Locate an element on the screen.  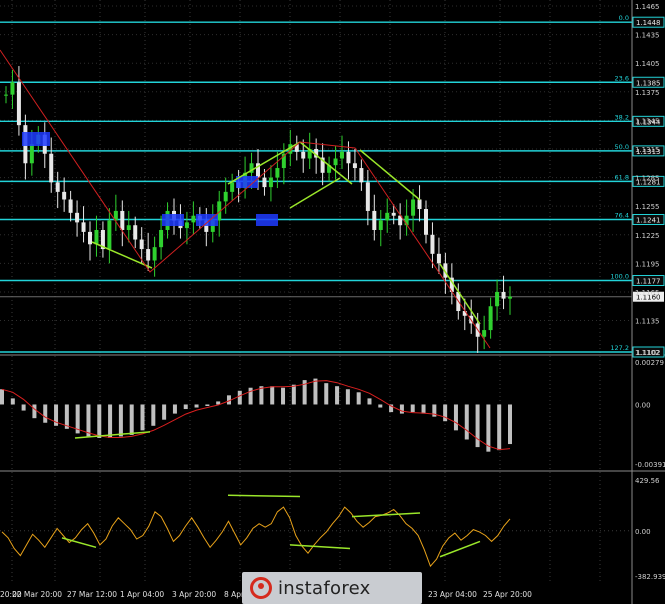
x-tick-label: 3 Apr 20:00 is located at coordinates (194, 594).